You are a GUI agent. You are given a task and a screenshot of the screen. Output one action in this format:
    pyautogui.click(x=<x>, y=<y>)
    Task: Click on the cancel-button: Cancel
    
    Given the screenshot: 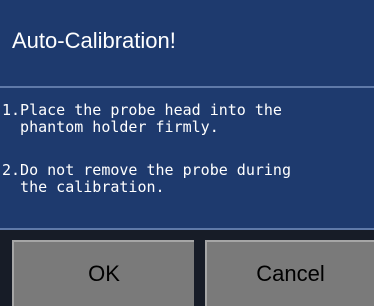 What is the action you would take?
    pyautogui.click(x=289, y=273)
    